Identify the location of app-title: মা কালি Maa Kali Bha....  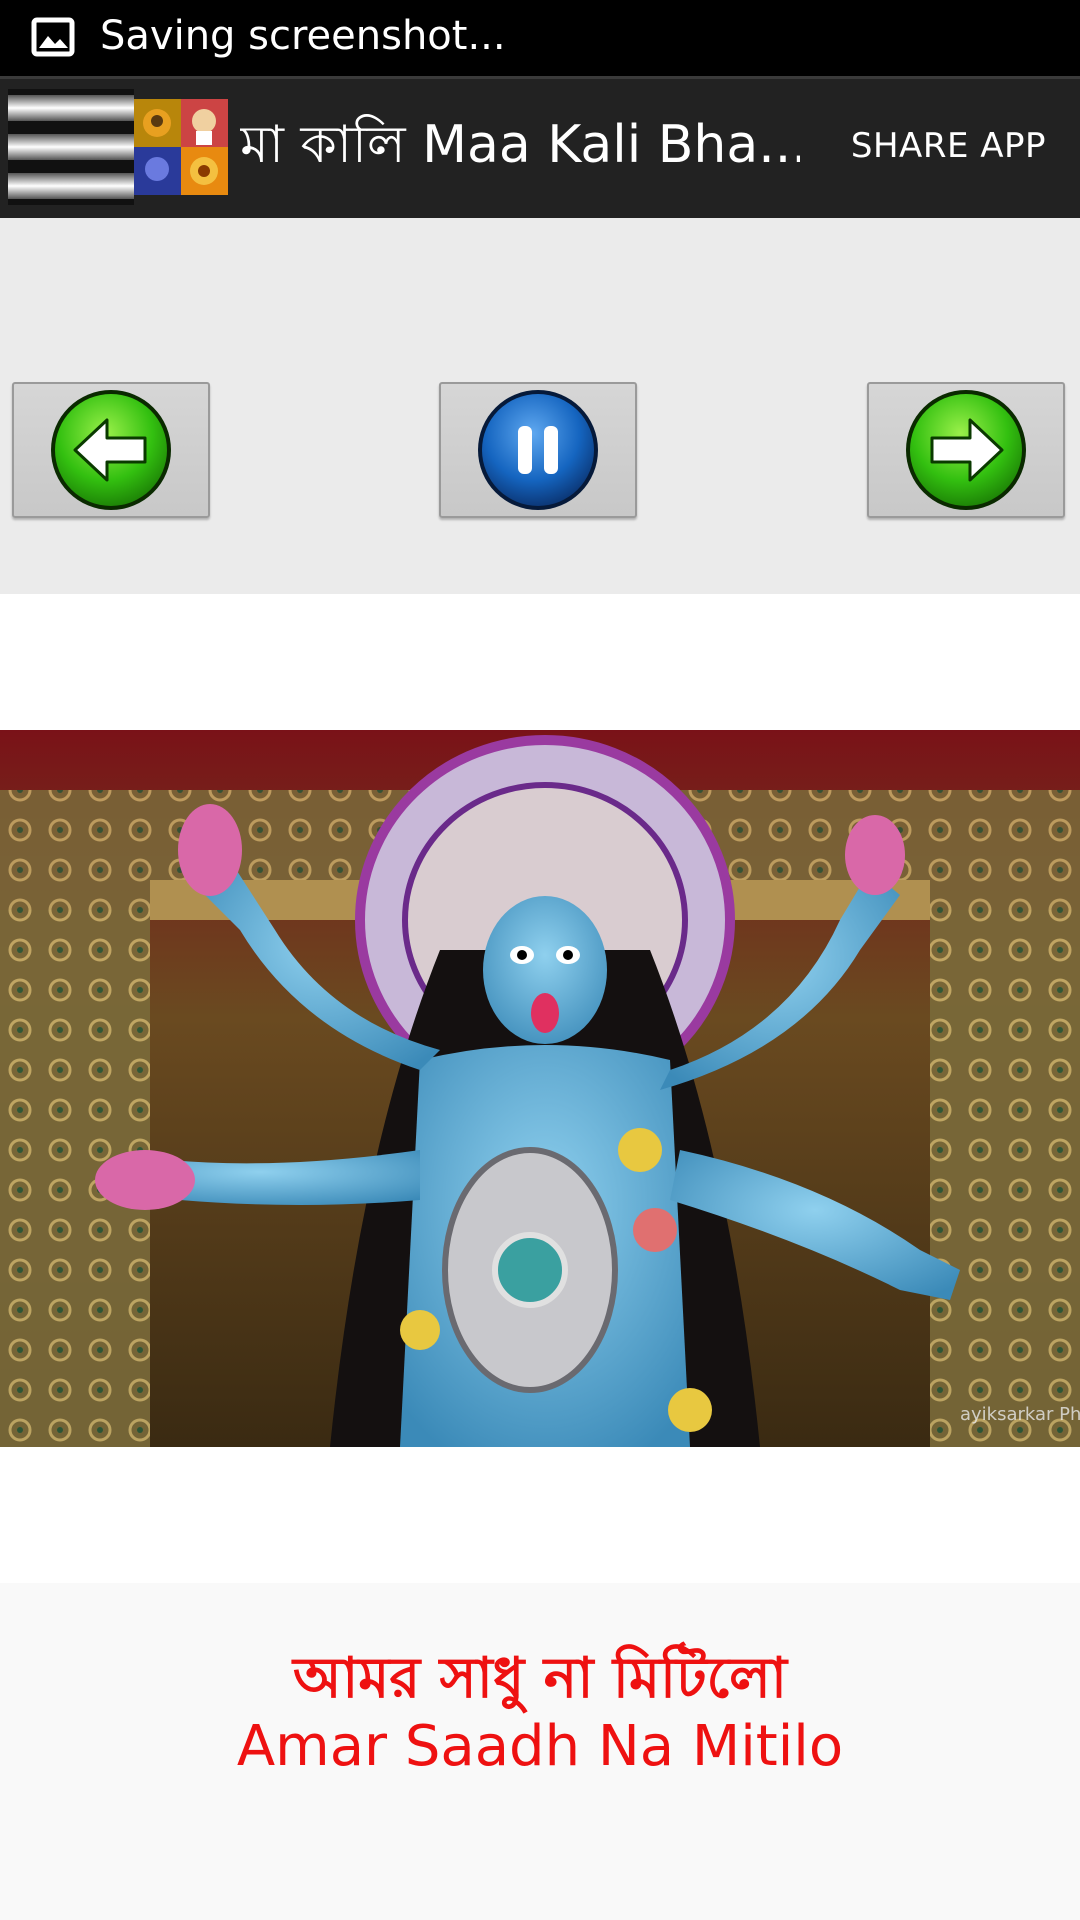
(520, 145).